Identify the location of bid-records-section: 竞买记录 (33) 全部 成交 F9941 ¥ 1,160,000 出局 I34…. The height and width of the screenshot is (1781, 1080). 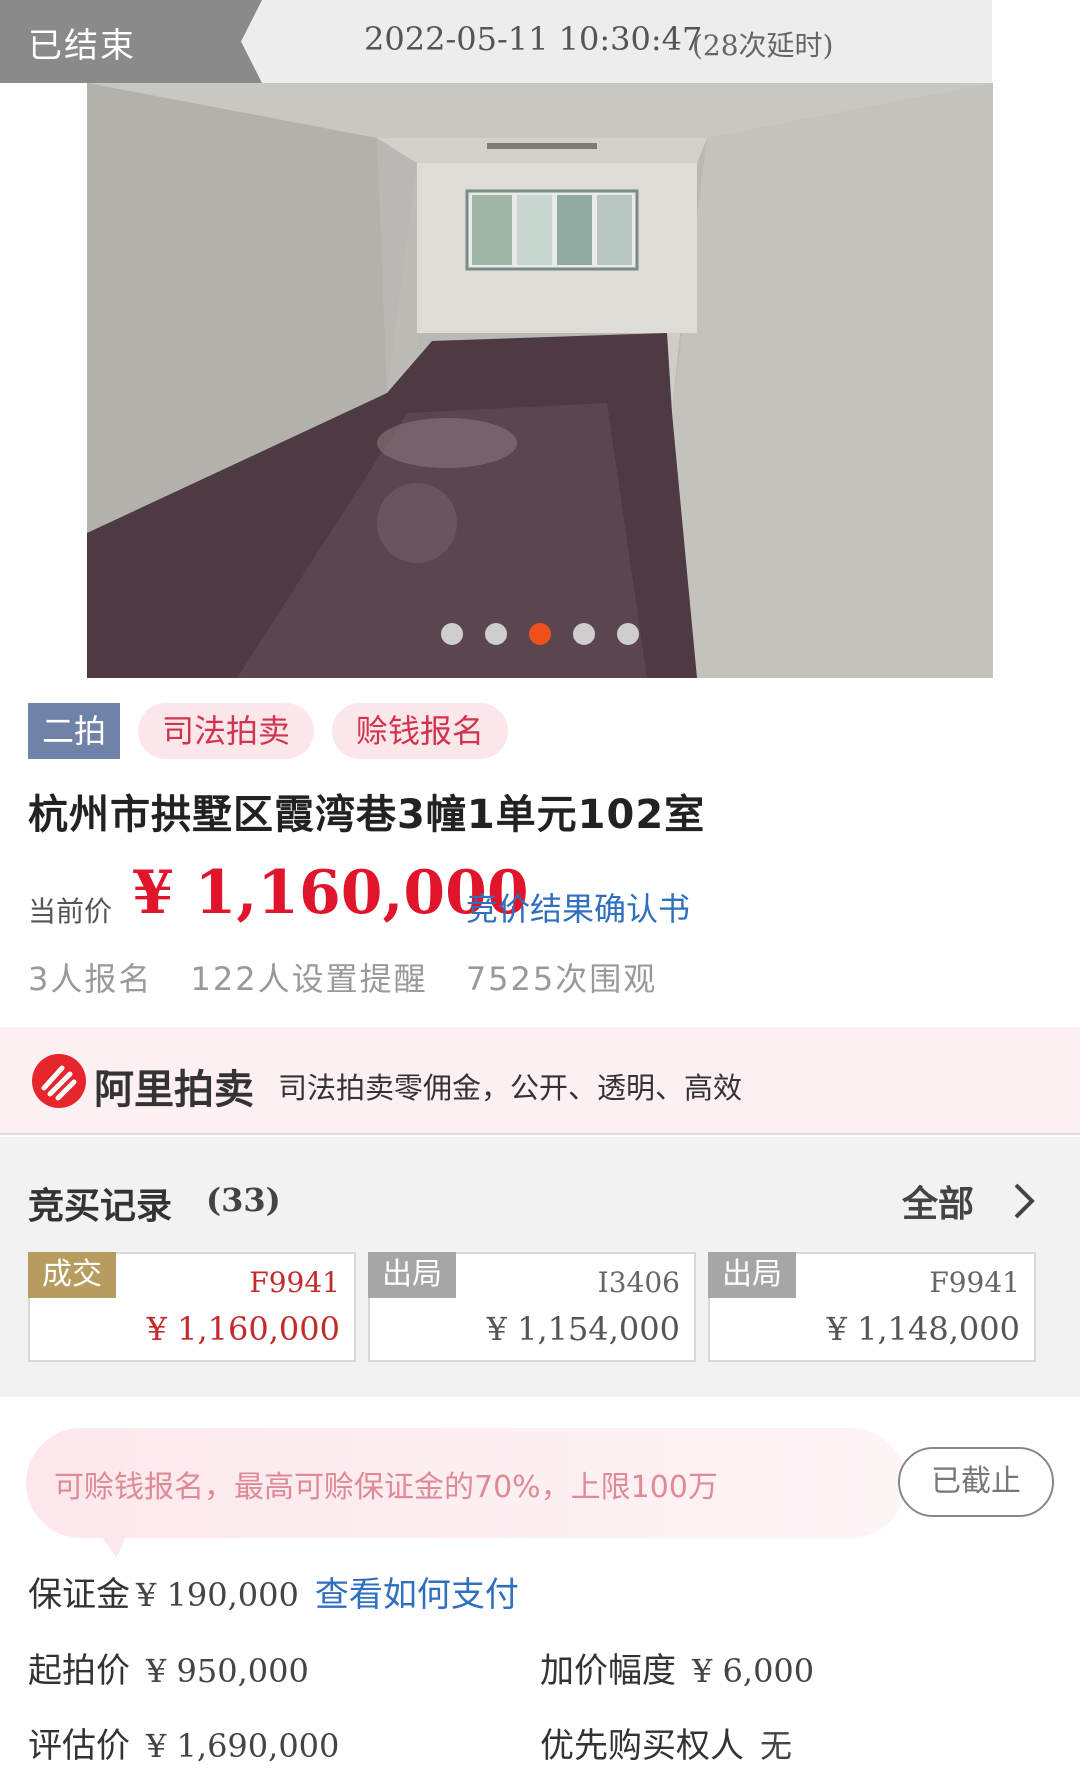
(540, 1267).